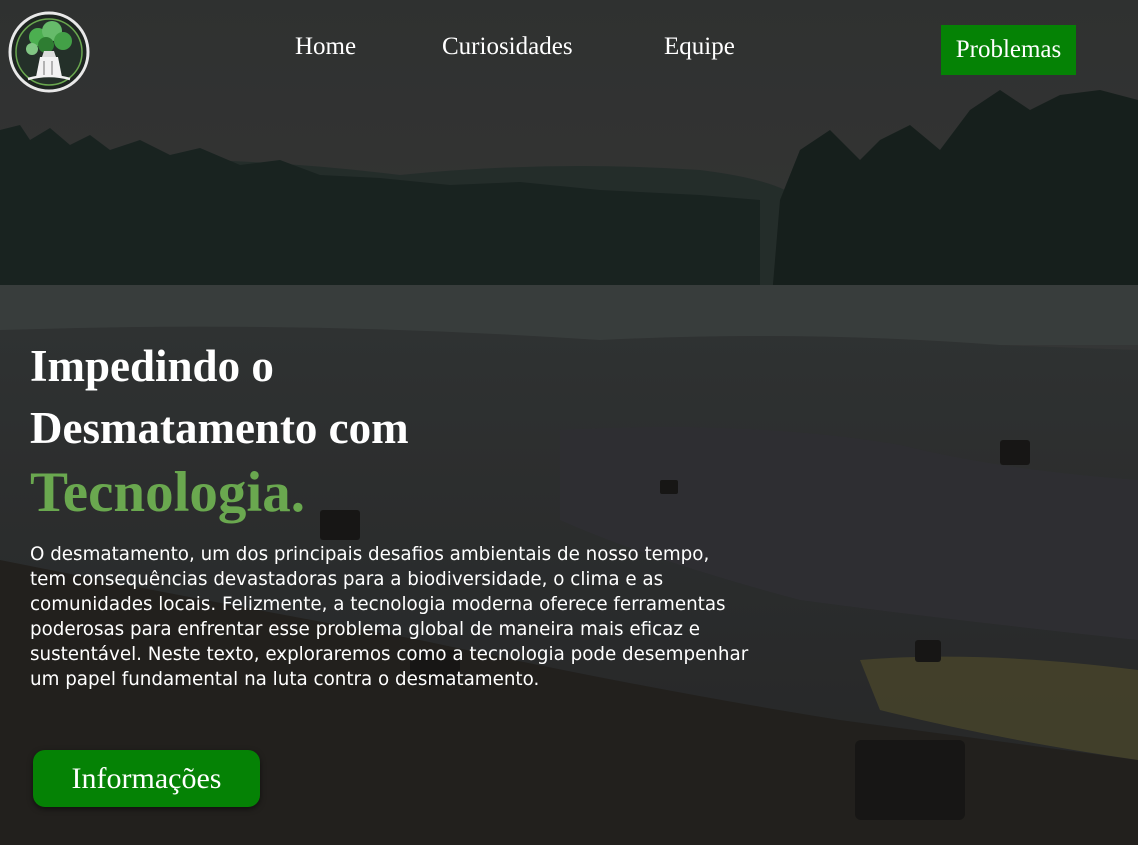 Image resolution: width=1138 pixels, height=845 pixels. What do you see at coordinates (325, 47) in the screenshot?
I see `nav-link-home: Home` at bounding box center [325, 47].